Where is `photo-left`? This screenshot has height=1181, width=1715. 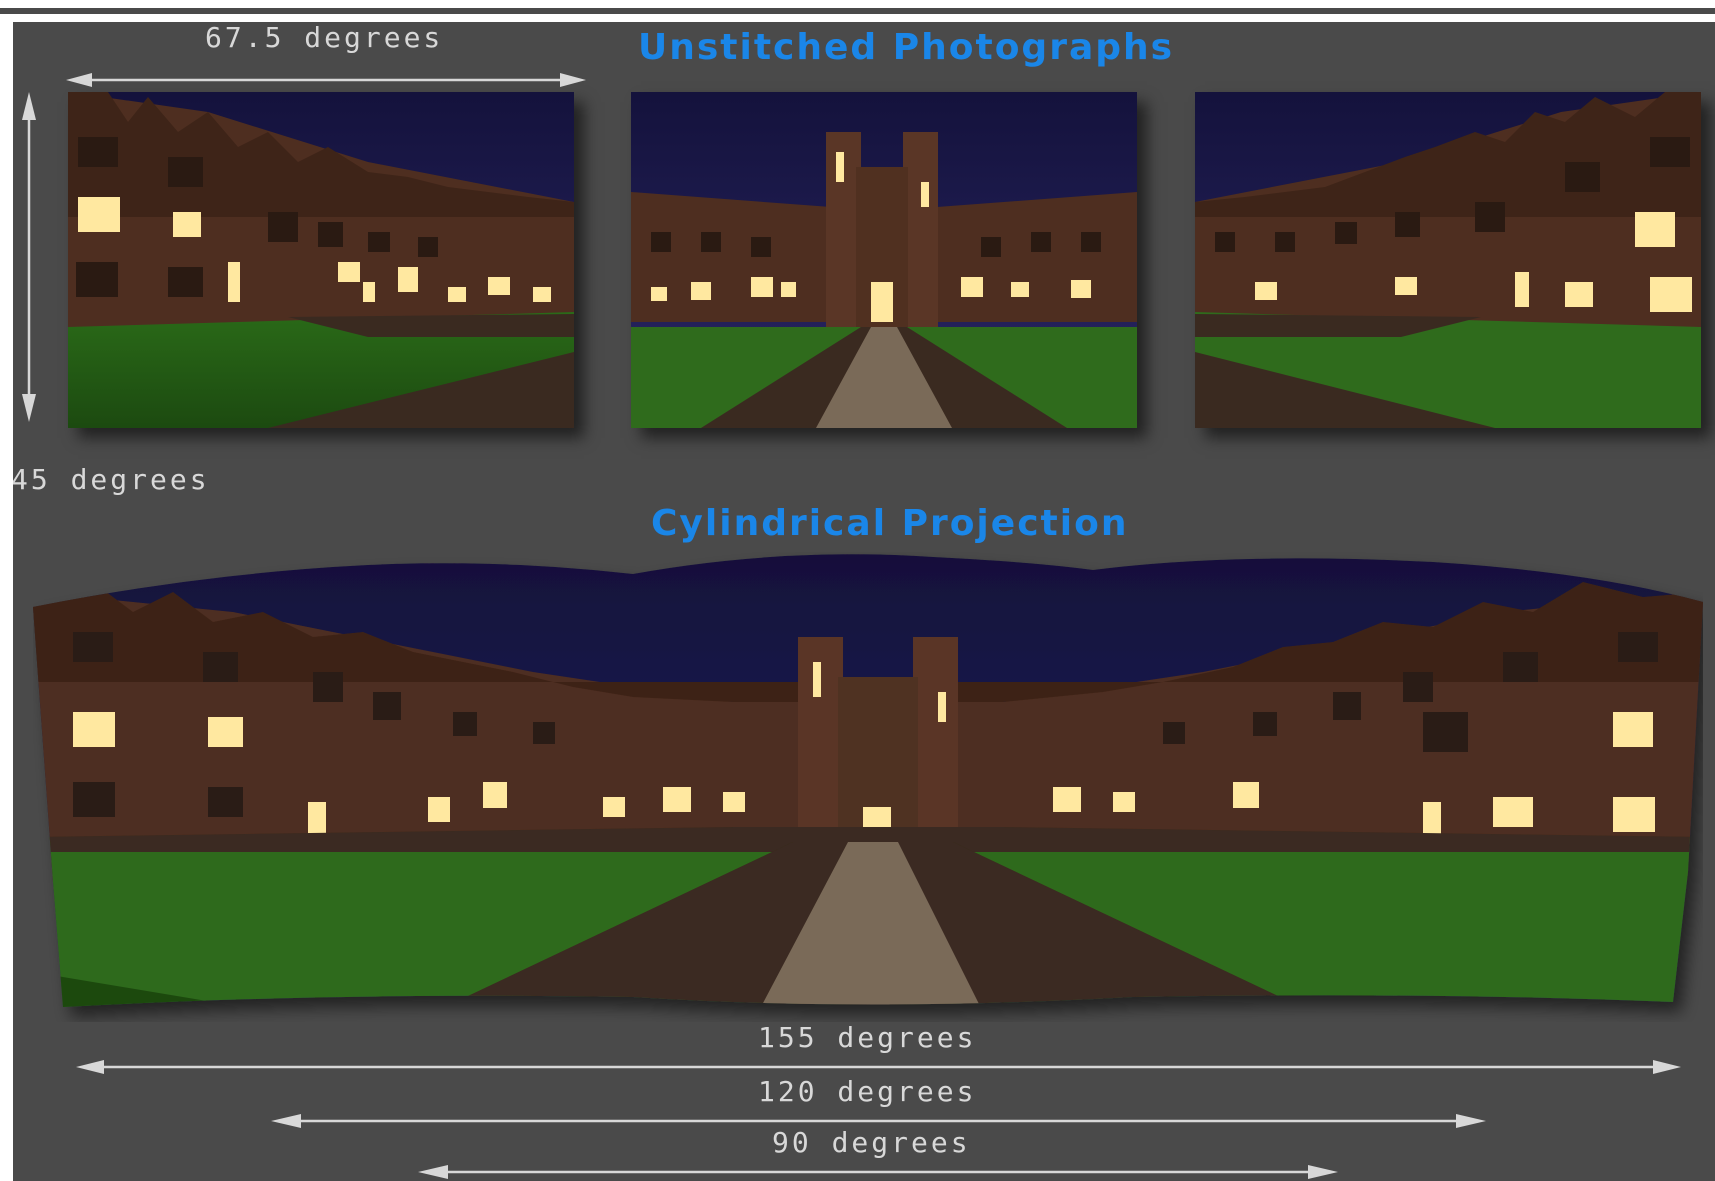
photo-left is located at coordinates (321, 260).